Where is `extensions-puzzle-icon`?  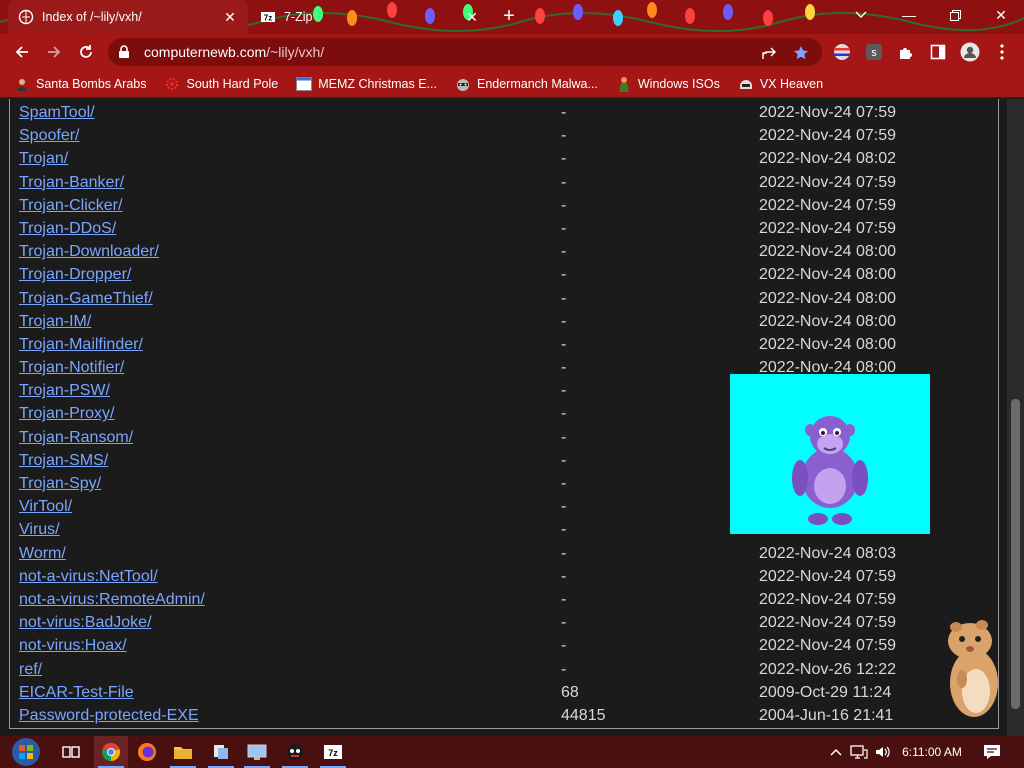
extensions-puzzle-icon is located at coordinates (906, 52).